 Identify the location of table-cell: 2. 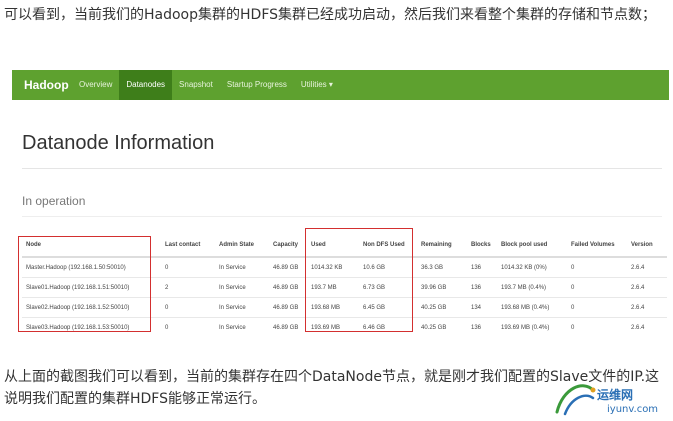
(188, 287).